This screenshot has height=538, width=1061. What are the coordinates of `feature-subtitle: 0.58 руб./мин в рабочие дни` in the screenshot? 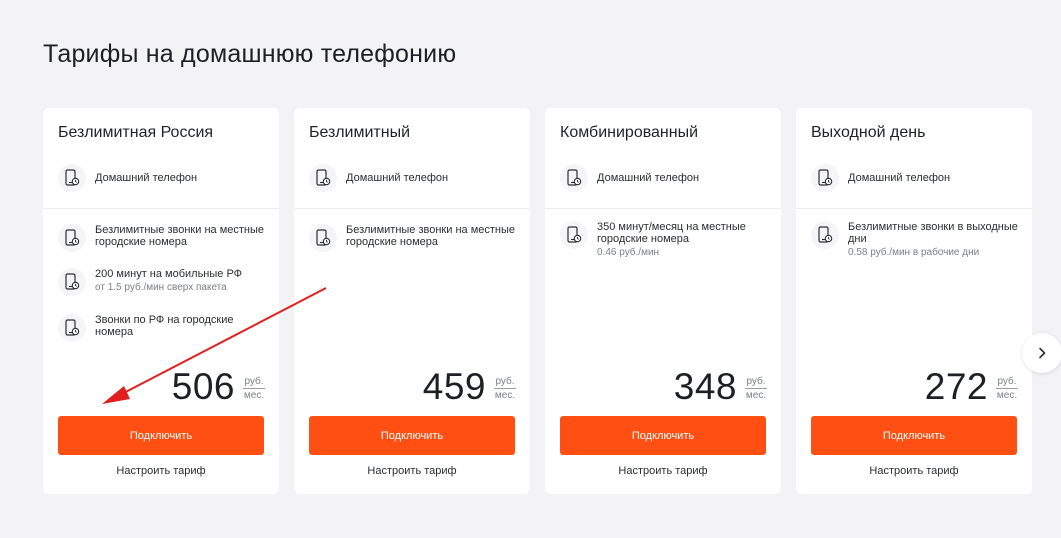 It's located at (914, 252).